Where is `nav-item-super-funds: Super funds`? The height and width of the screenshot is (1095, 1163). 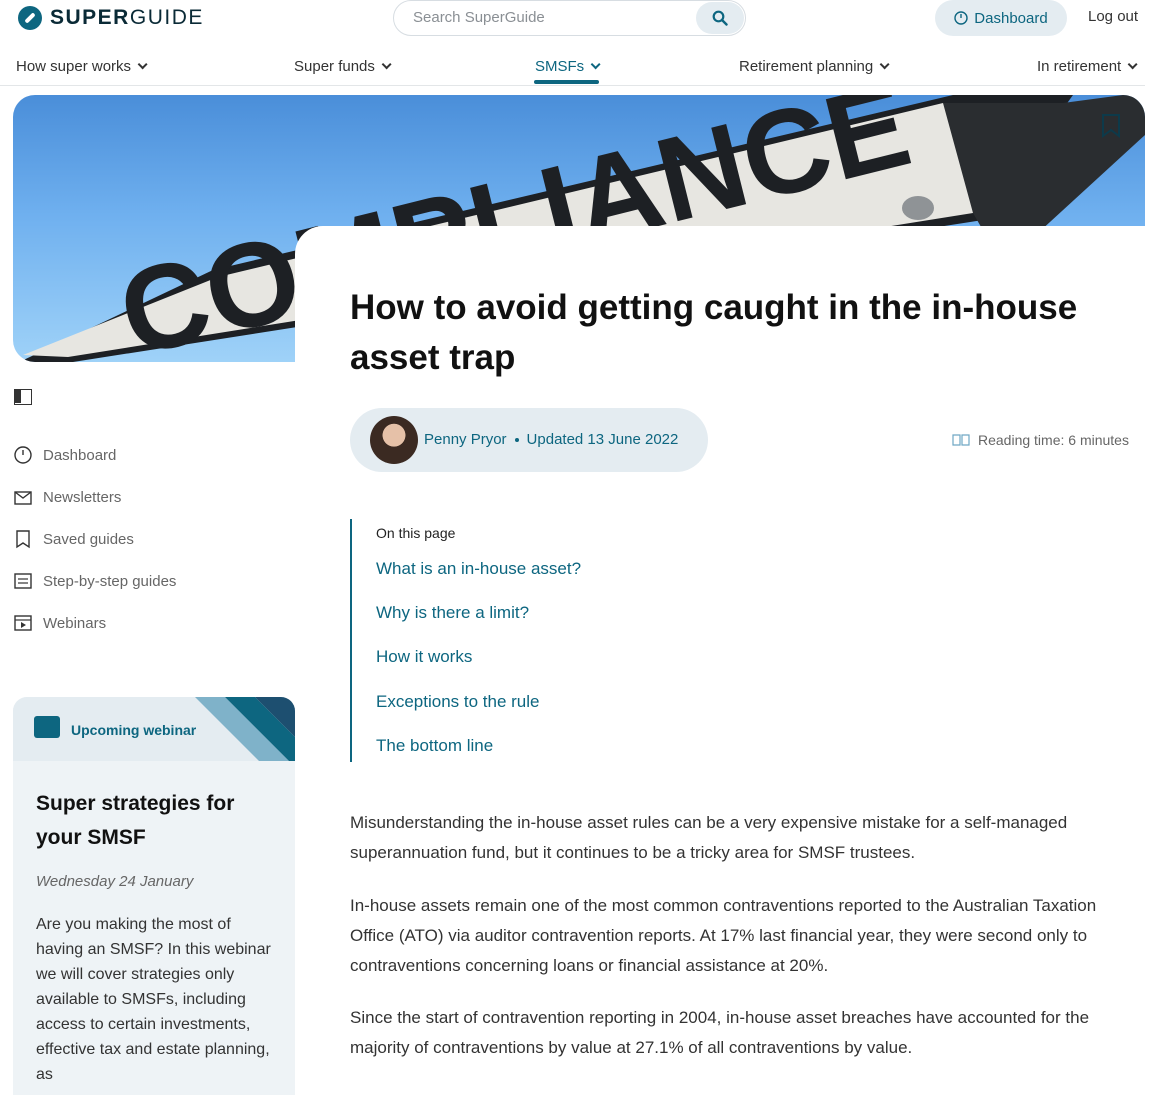
nav-item-super-funds: Super funds is located at coordinates (343, 66).